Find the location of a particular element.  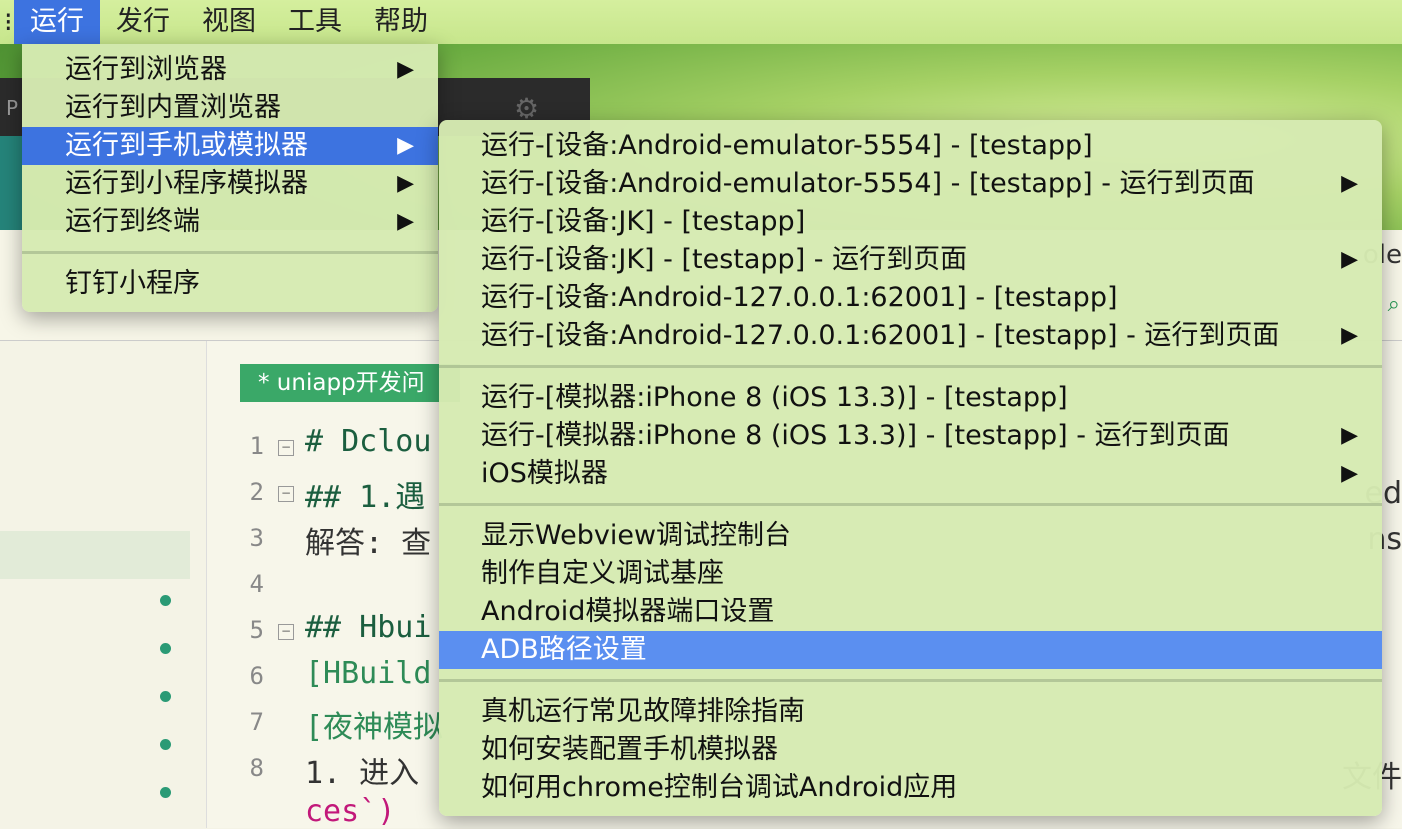

menu-item-label: 运行到浏览器 is located at coordinates (146, 70).